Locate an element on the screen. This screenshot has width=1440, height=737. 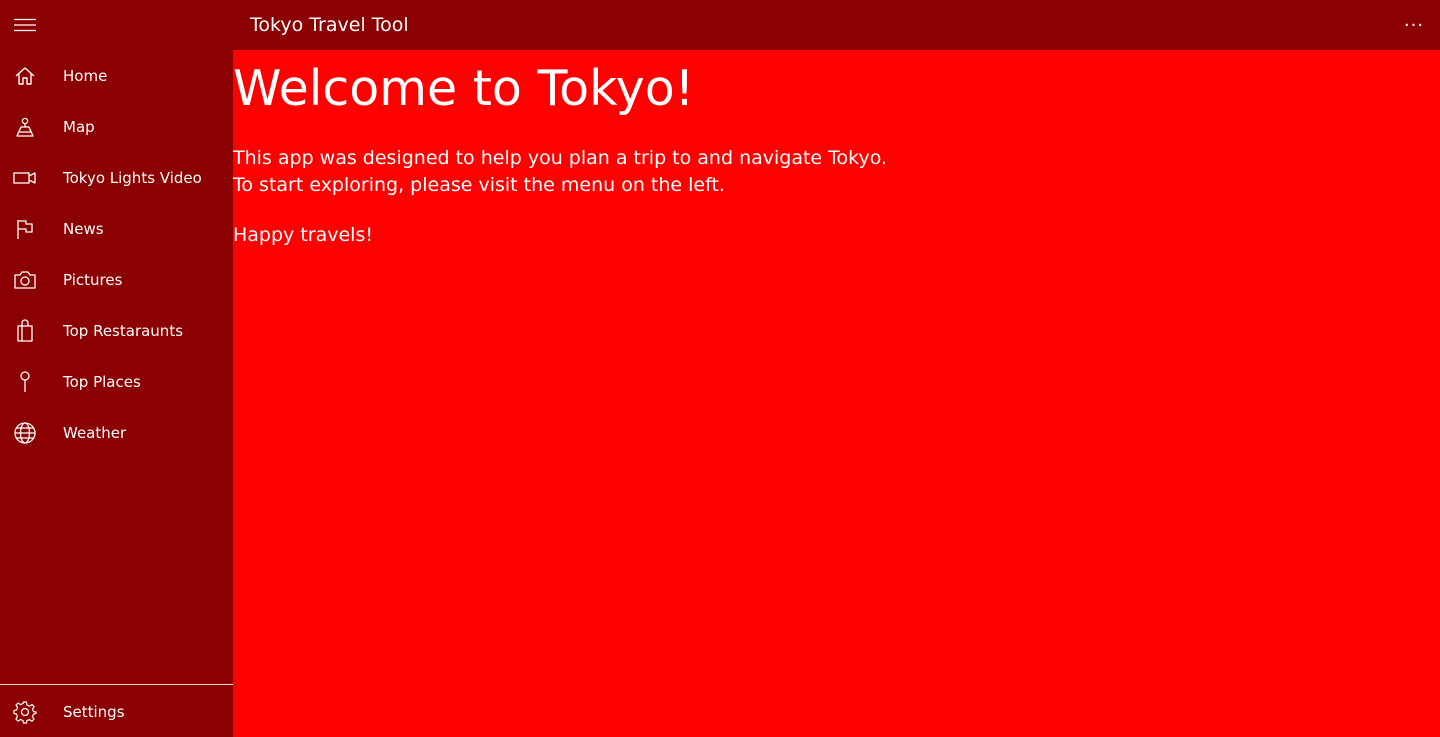
nav-item-label: News is located at coordinates (83, 228).